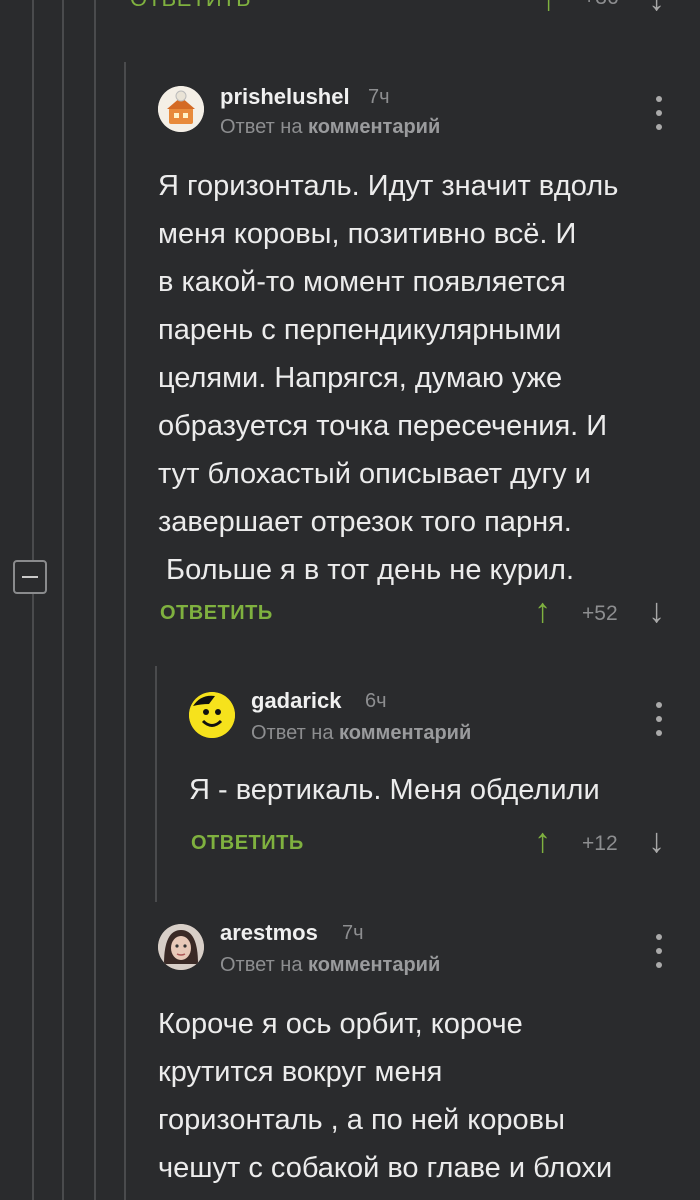 This screenshot has height=1200, width=700. What do you see at coordinates (360, 330) in the screenshot?
I see `comment-line: парень с перпендикулярными` at bounding box center [360, 330].